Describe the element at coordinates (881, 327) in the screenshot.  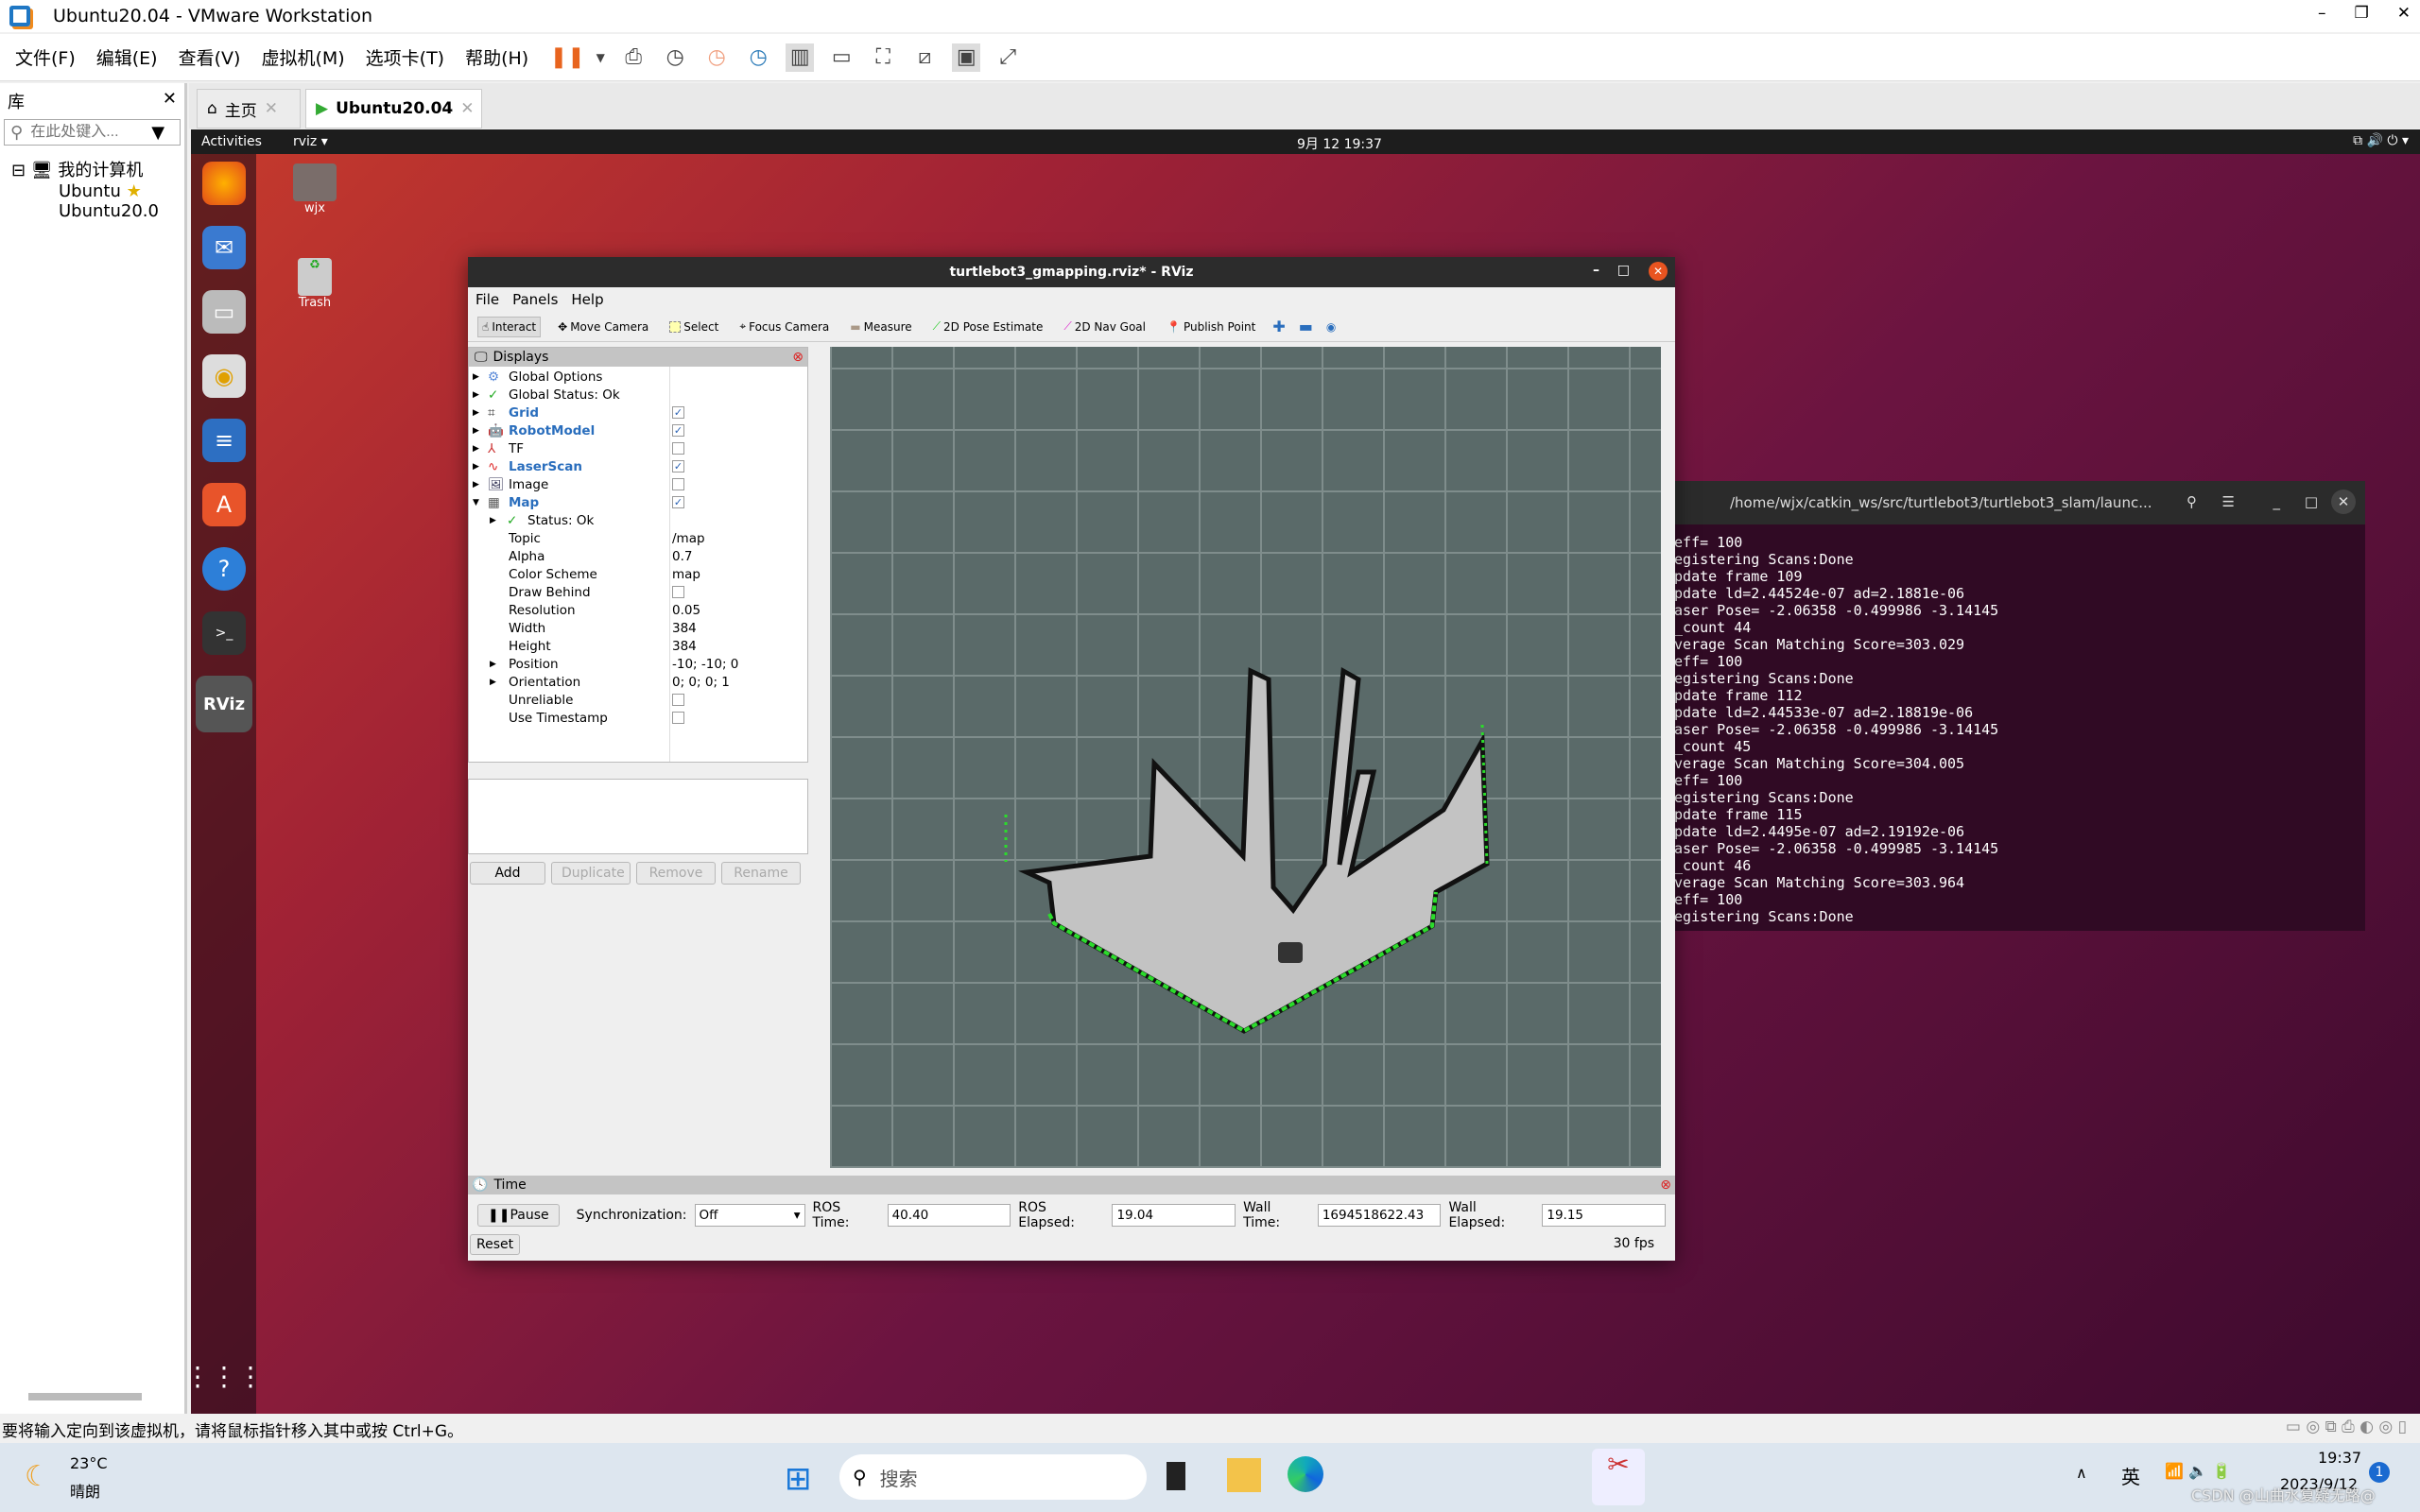
I see `tool-measure: ▬ Measure` at that location.